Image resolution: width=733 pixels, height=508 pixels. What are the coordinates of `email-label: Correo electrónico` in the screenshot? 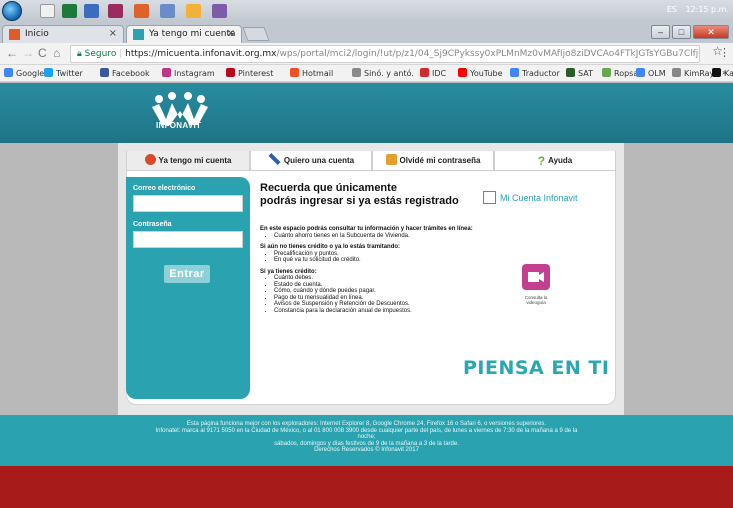 It's located at (164, 188).